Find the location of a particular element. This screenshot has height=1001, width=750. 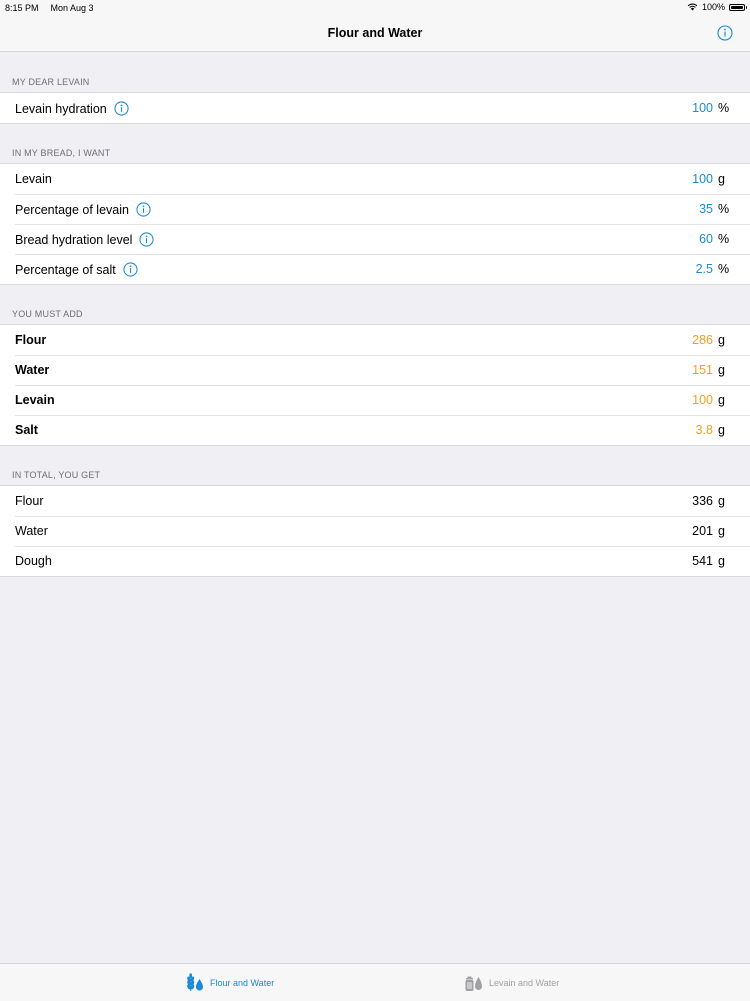

row-total-dough: Dough 541 g is located at coordinates (375, 561).